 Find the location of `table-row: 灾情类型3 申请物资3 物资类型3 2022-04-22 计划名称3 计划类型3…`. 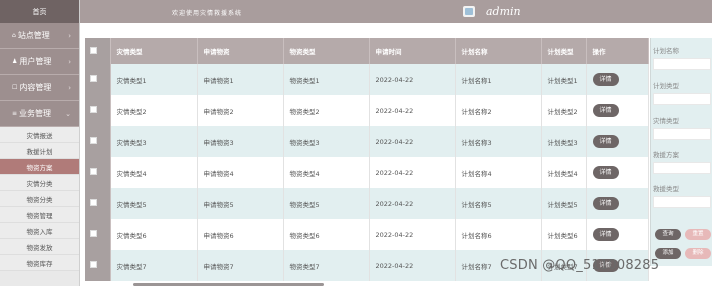

table-row: 灾情类型3 申请物资3 物资类型3 2022-04-22 计划名称3 计划类型3… is located at coordinates (367, 141).